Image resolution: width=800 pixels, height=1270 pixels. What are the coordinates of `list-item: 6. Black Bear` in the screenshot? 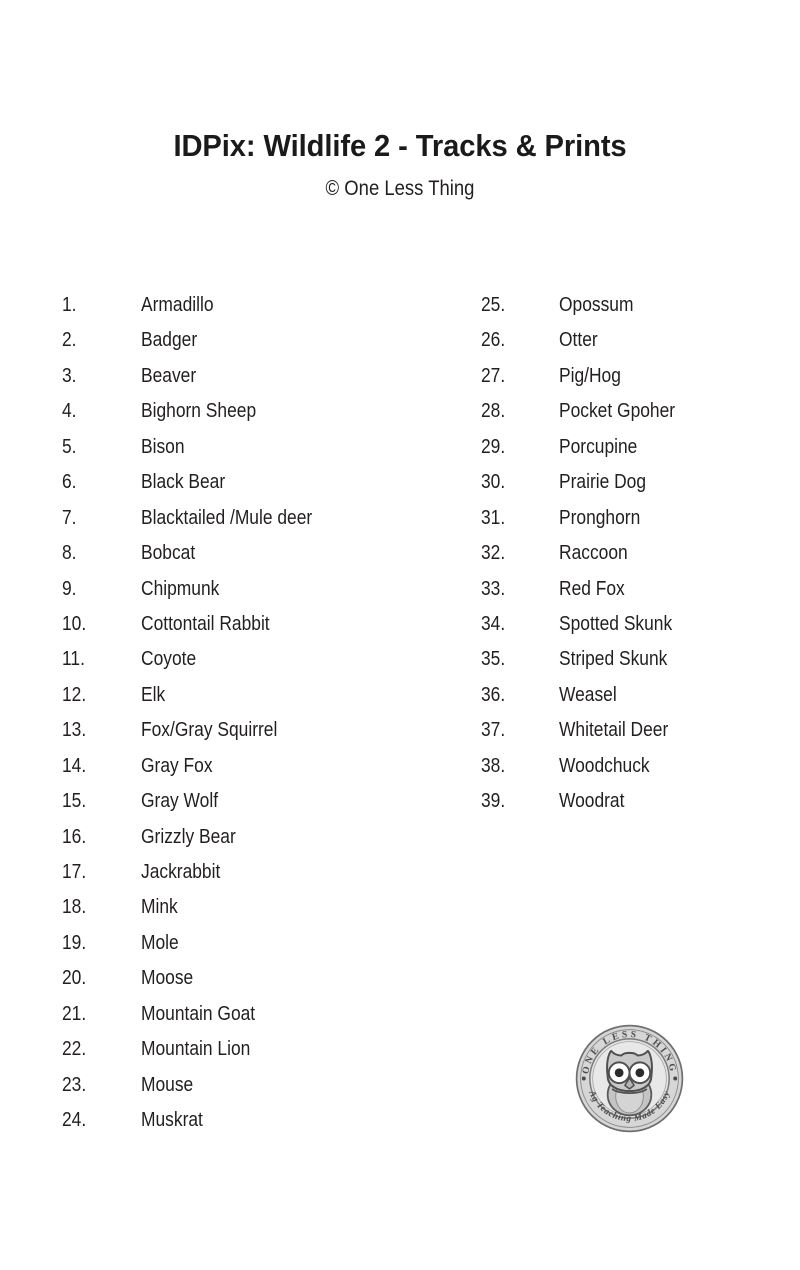 It's located at (200, 482).